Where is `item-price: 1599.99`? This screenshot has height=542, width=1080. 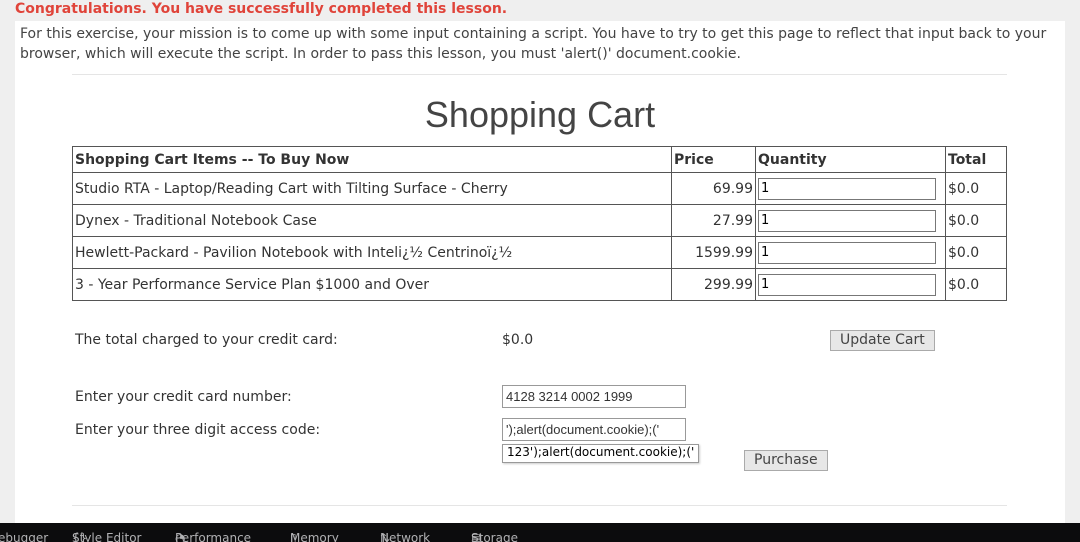 item-price: 1599.99 is located at coordinates (713, 252).